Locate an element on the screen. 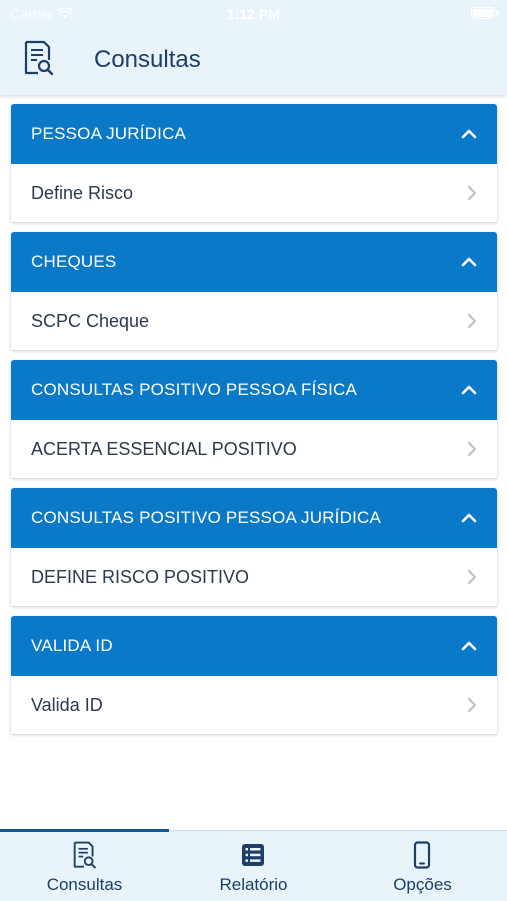 The width and height of the screenshot is (507, 901). list-item-acerta-essencial-positivo: ACERTA ESSENCIAL POSITIVO is located at coordinates (254, 449).